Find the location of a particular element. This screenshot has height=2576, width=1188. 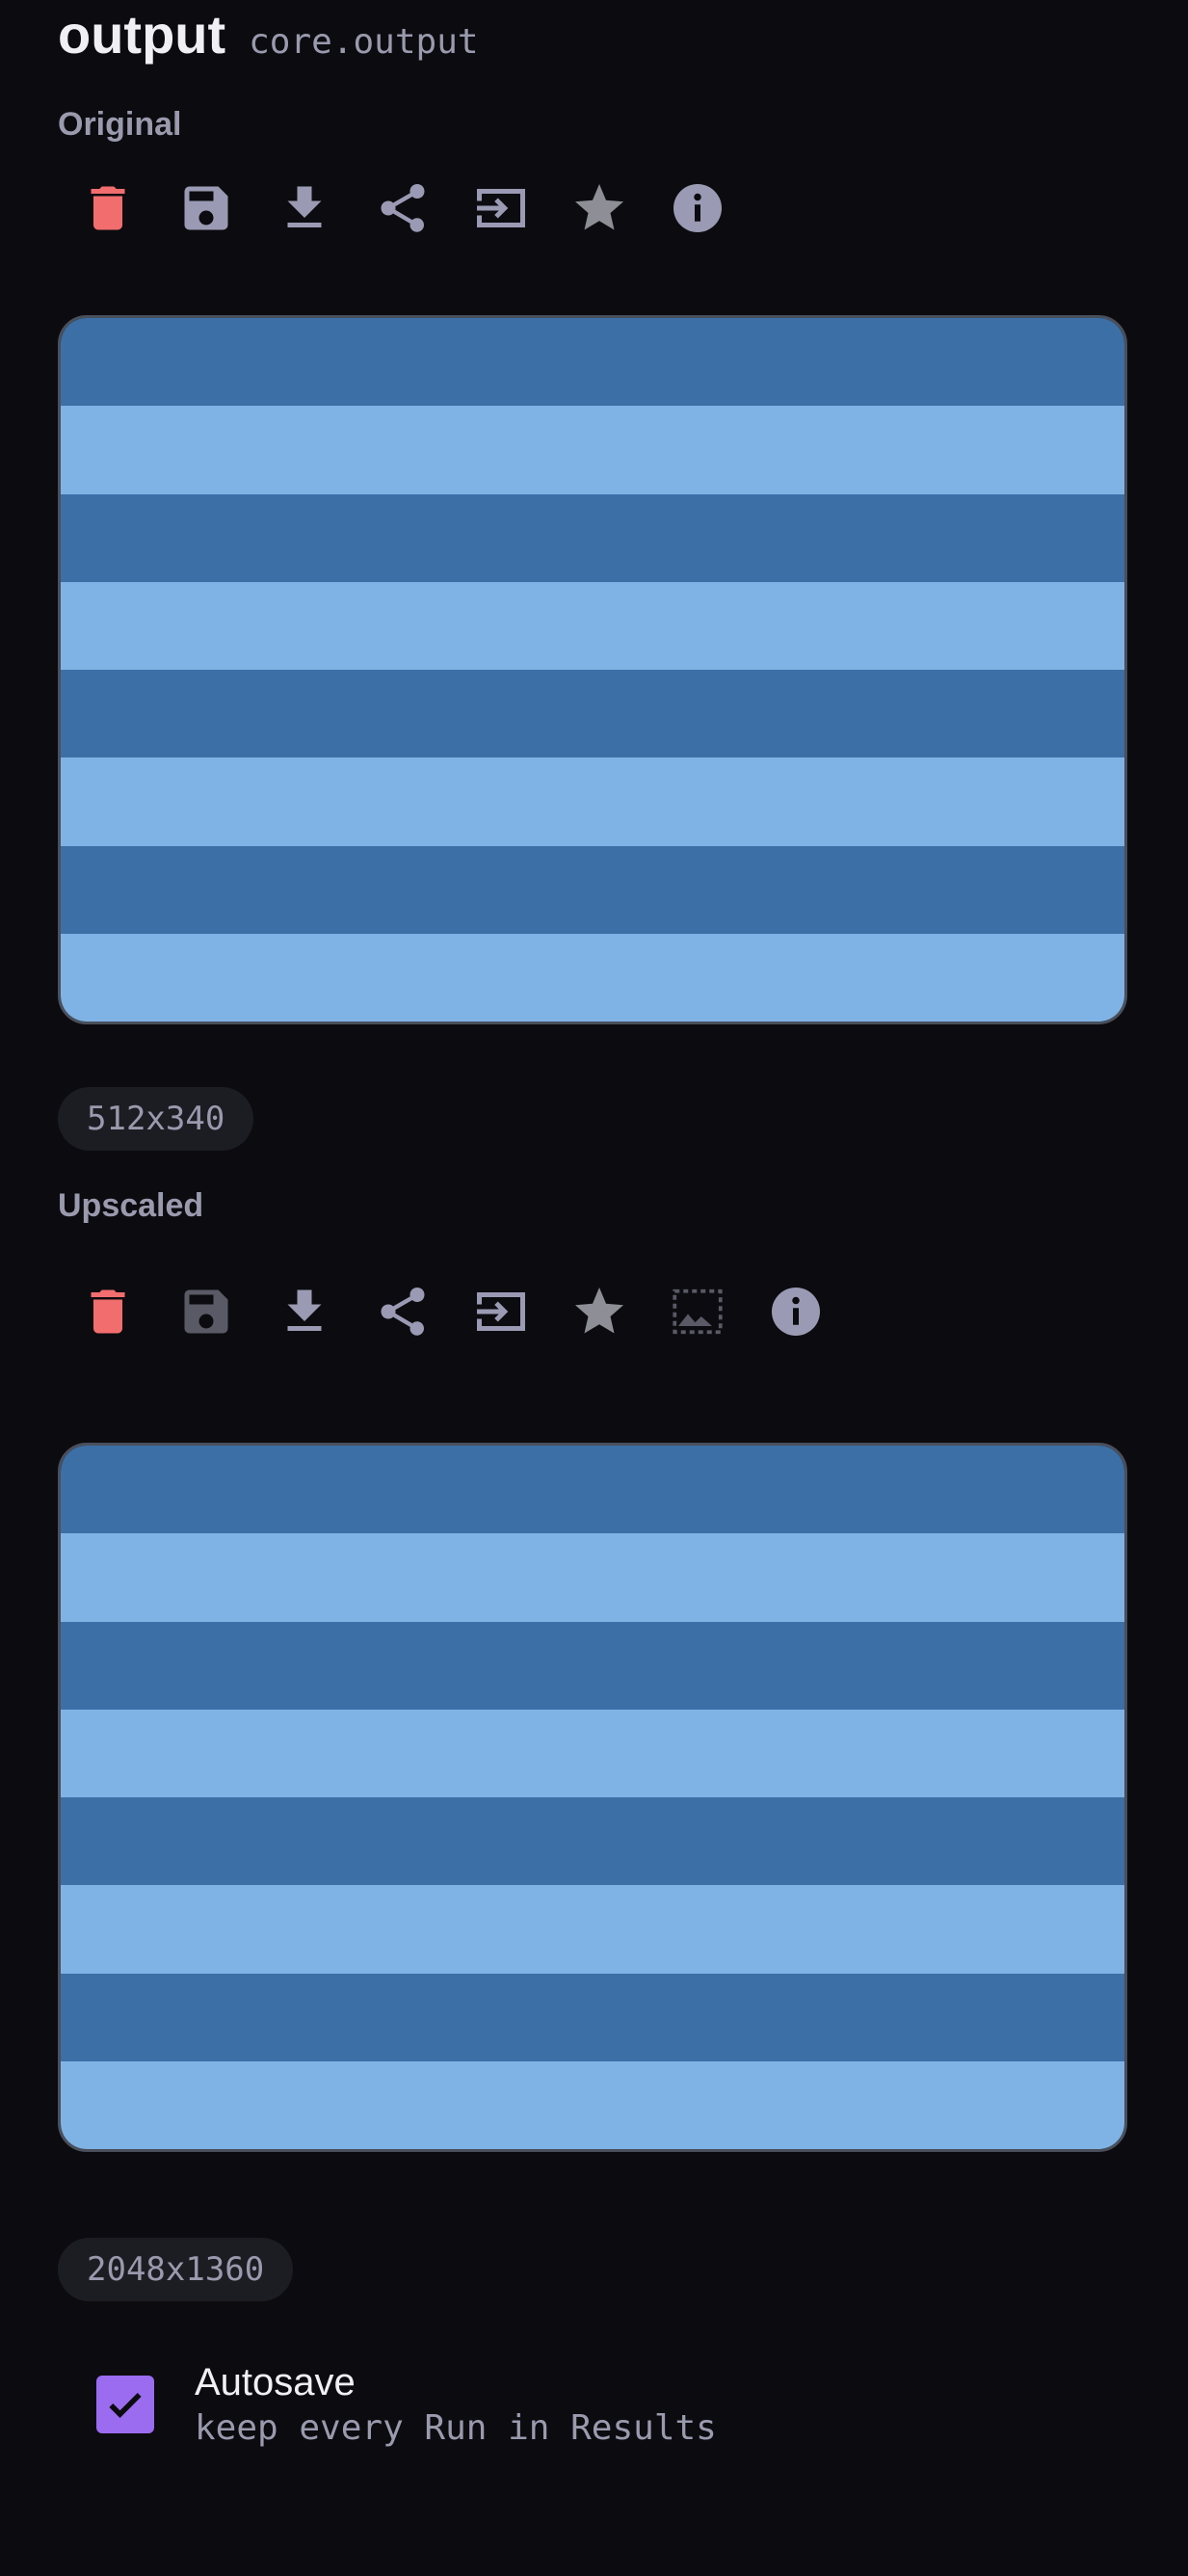

node-id: core.output is located at coordinates (364, 42).